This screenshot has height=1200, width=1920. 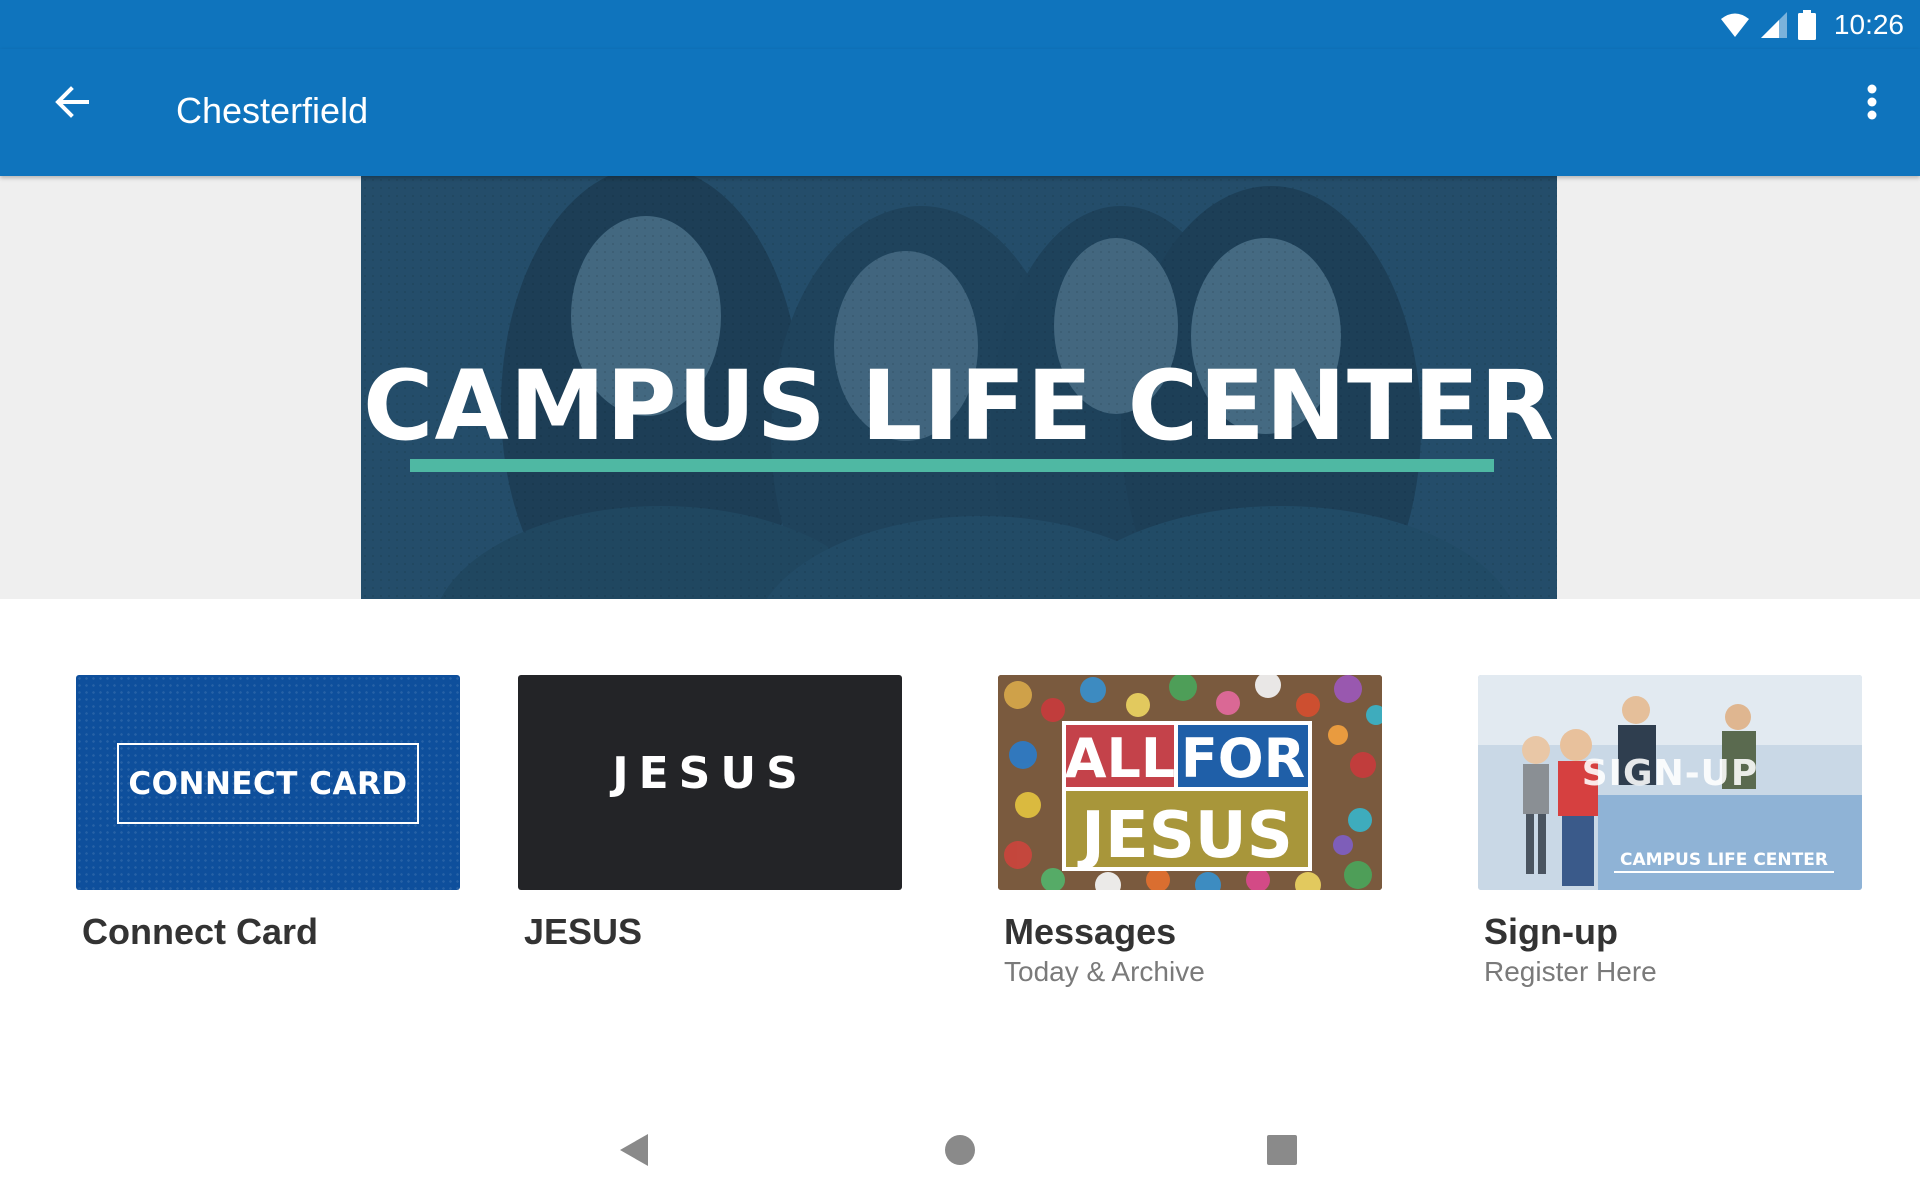 What do you see at coordinates (1090, 931) in the screenshot?
I see `tile-title: Messages` at bounding box center [1090, 931].